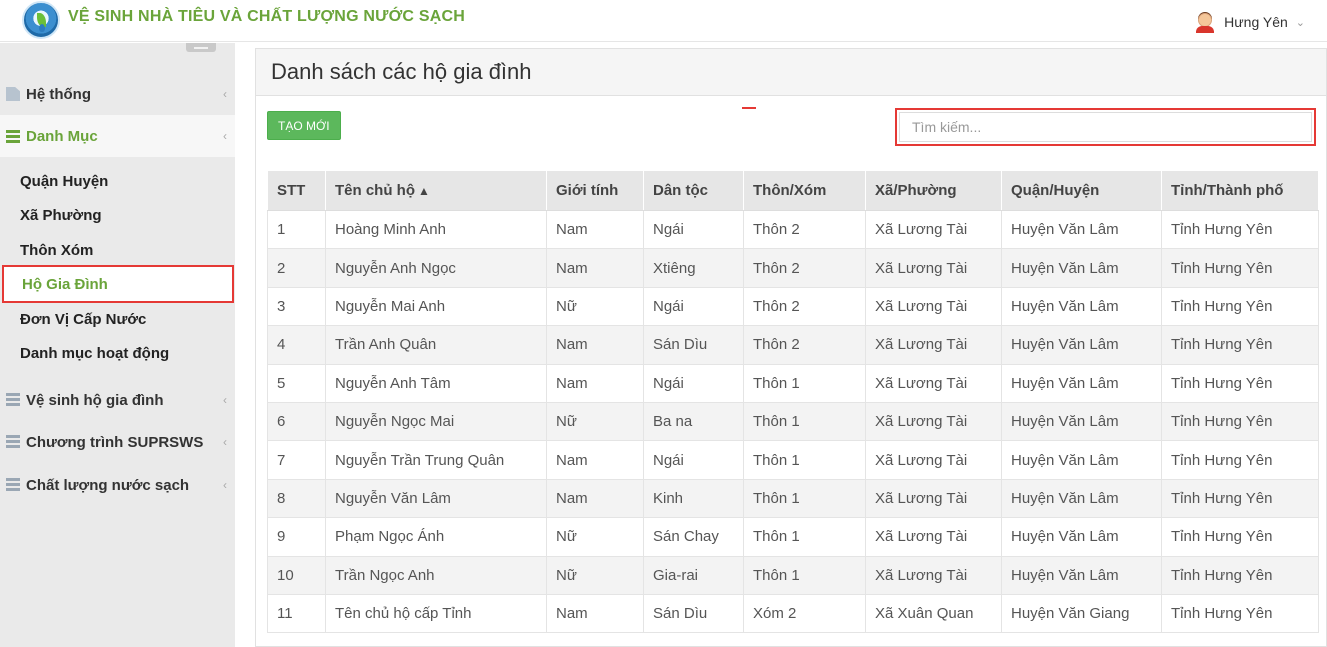  I want to click on cell-quan-huyen: Huyện Văn Giang, so click(1081, 613).